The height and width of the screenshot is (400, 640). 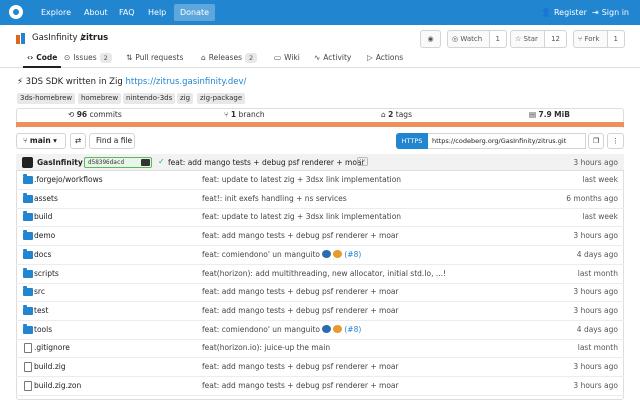 What do you see at coordinates (52, 347) in the screenshot?
I see `file-name-link: .gitignore` at bounding box center [52, 347].